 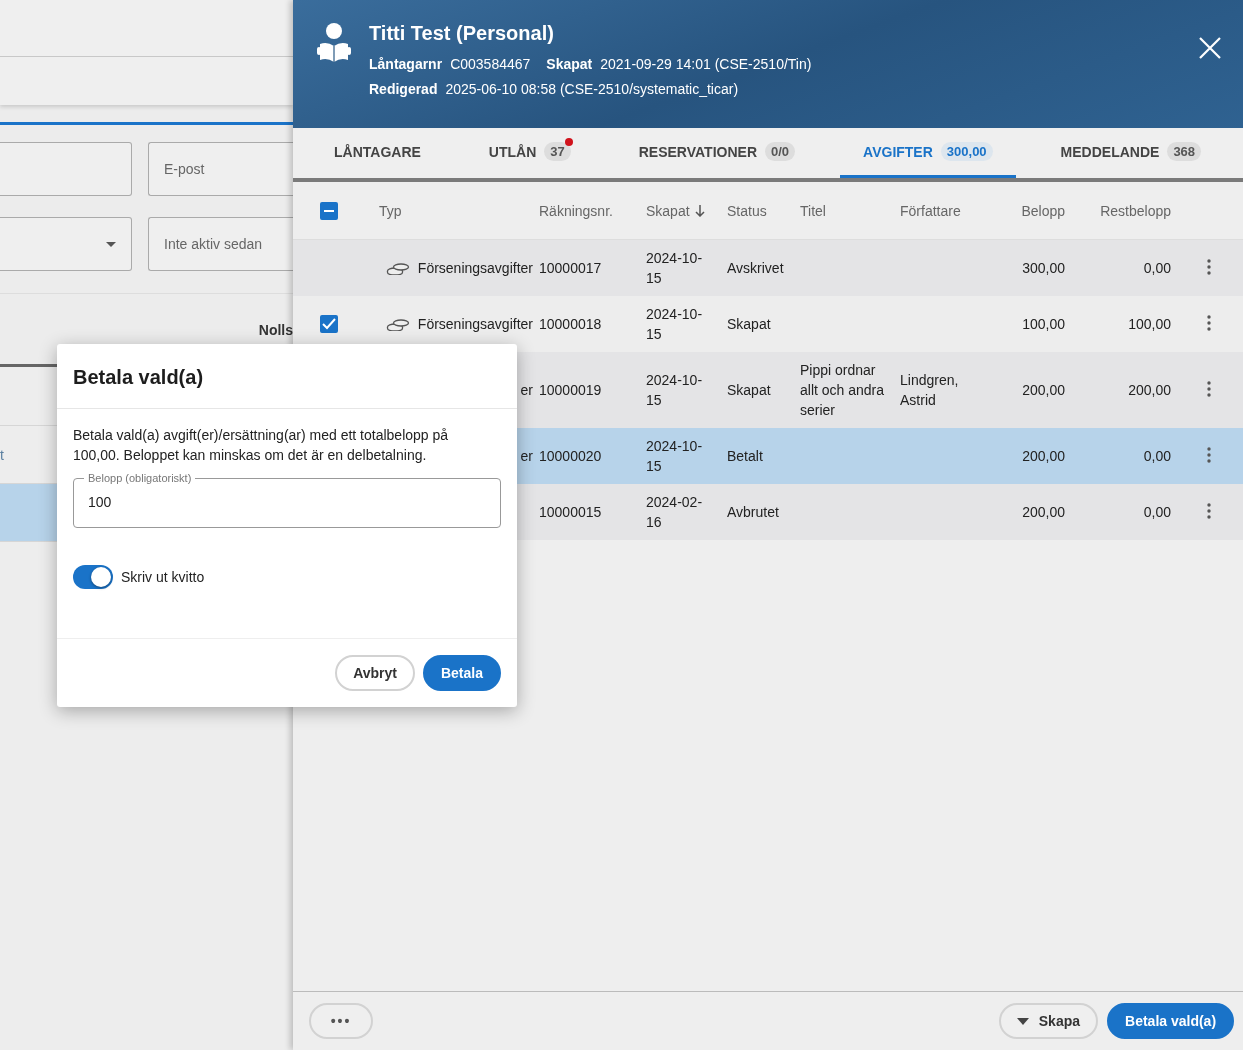 I want to click on checkbox, so click(x=329, y=324).